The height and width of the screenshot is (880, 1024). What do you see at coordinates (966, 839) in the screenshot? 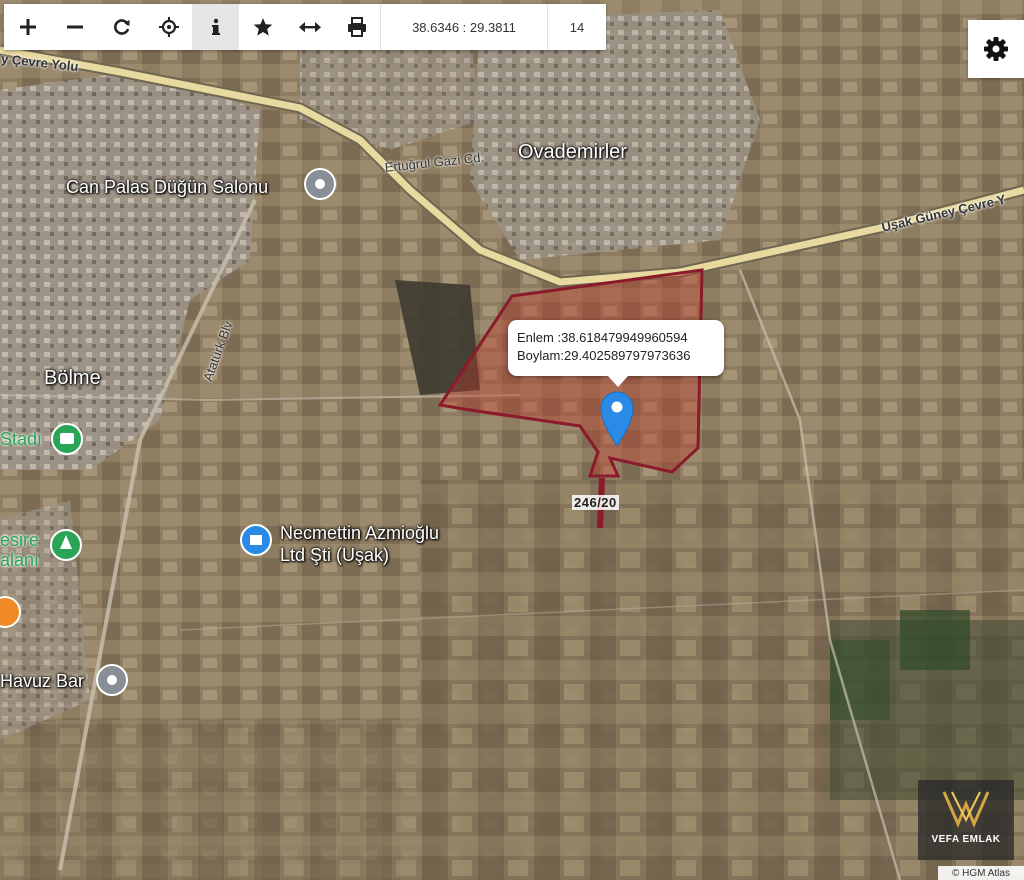
I see `logo-name: VEFA EMLAK` at bounding box center [966, 839].